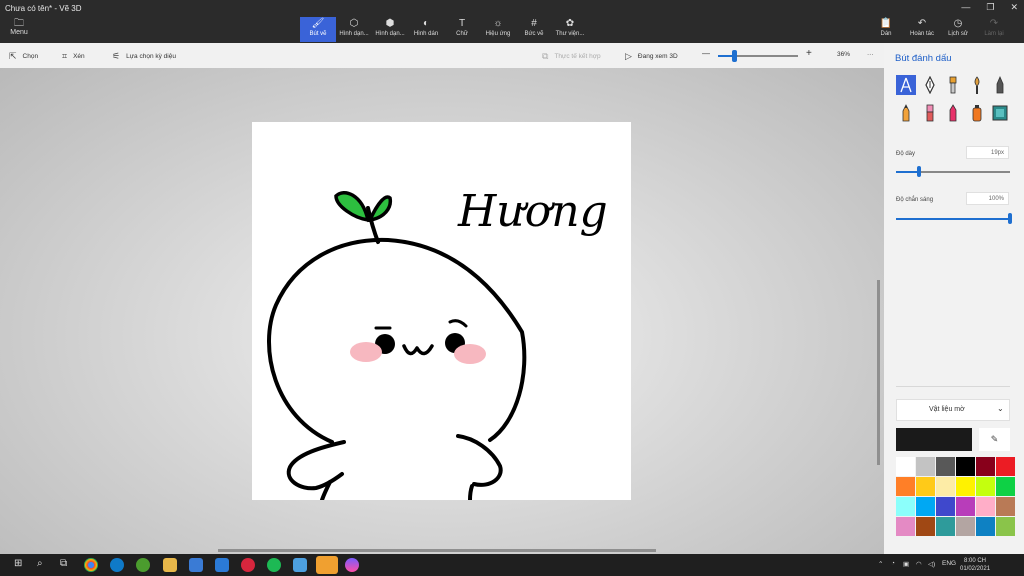 This screenshot has width=1024, height=576. What do you see at coordinates (437, 550) in the screenshot?
I see `horizontal-scrollbar` at bounding box center [437, 550].